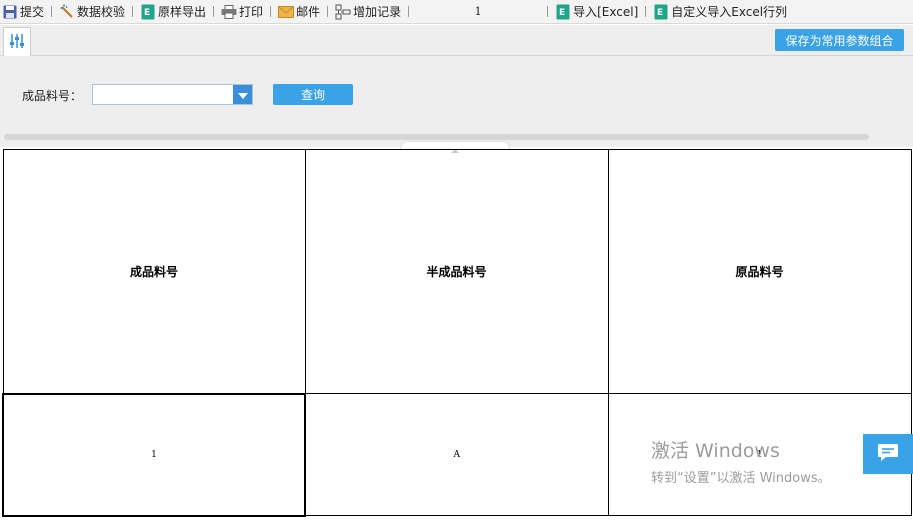 The image size is (913, 520). What do you see at coordinates (313, 94) in the screenshot?
I see `query-button: 查询` at bounding box center [313, 94].